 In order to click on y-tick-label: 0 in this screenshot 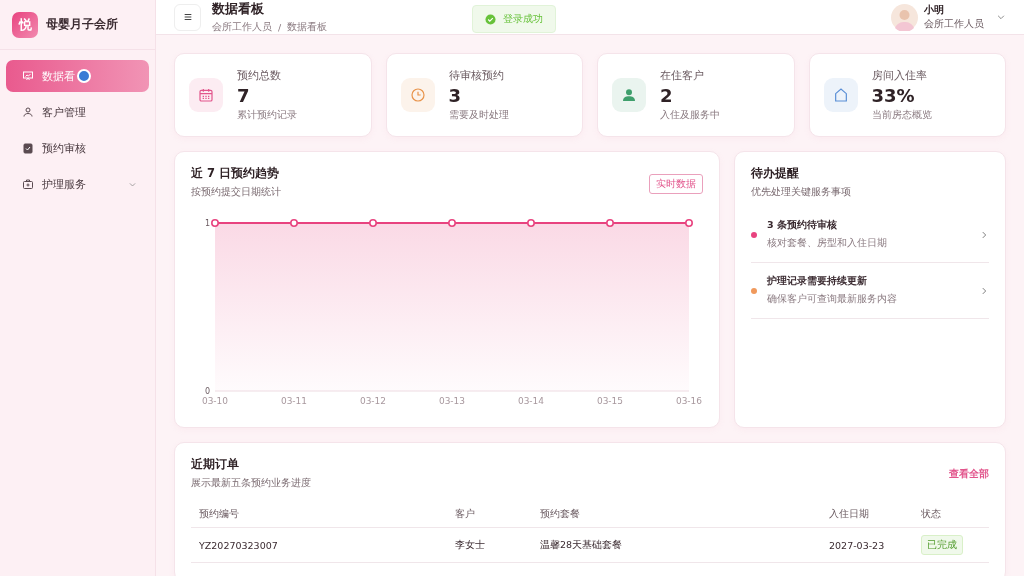, I will do `click(207, 391)`.